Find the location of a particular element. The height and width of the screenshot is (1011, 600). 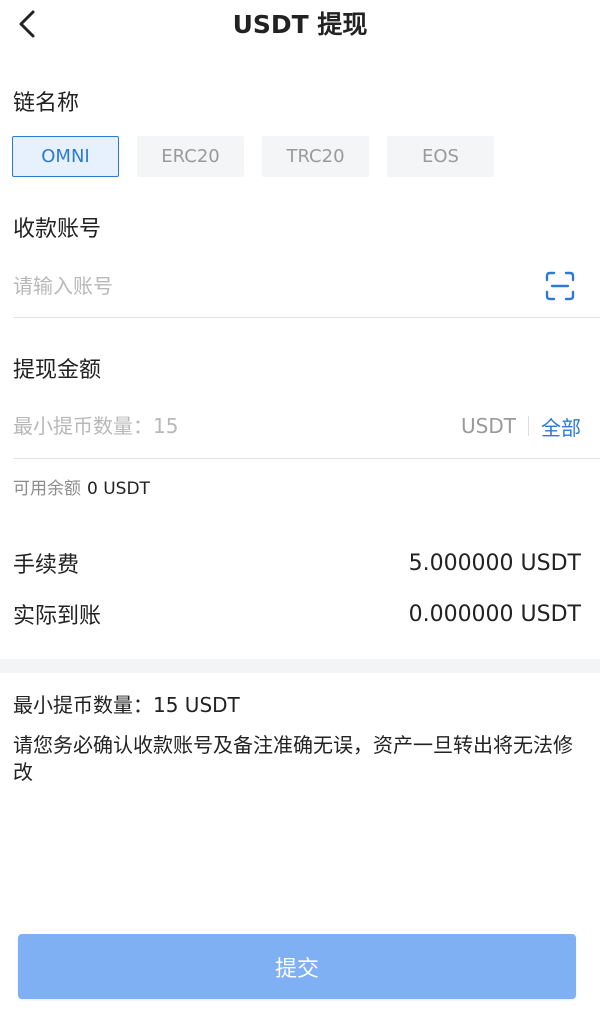

min-withdraw-notice: 最小提币数量：15 USDT is located at coordinates (126, 705).